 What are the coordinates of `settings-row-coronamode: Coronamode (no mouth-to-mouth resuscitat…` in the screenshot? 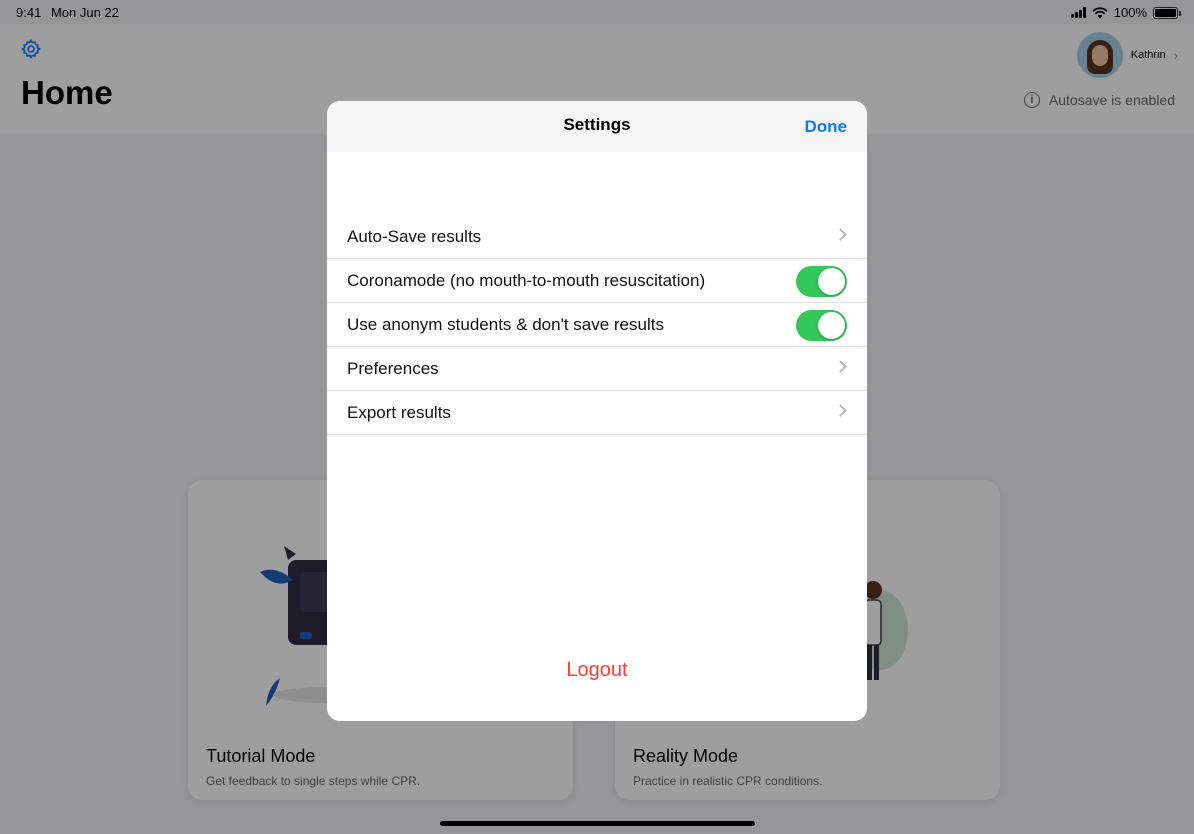 It's located at (597, 281).